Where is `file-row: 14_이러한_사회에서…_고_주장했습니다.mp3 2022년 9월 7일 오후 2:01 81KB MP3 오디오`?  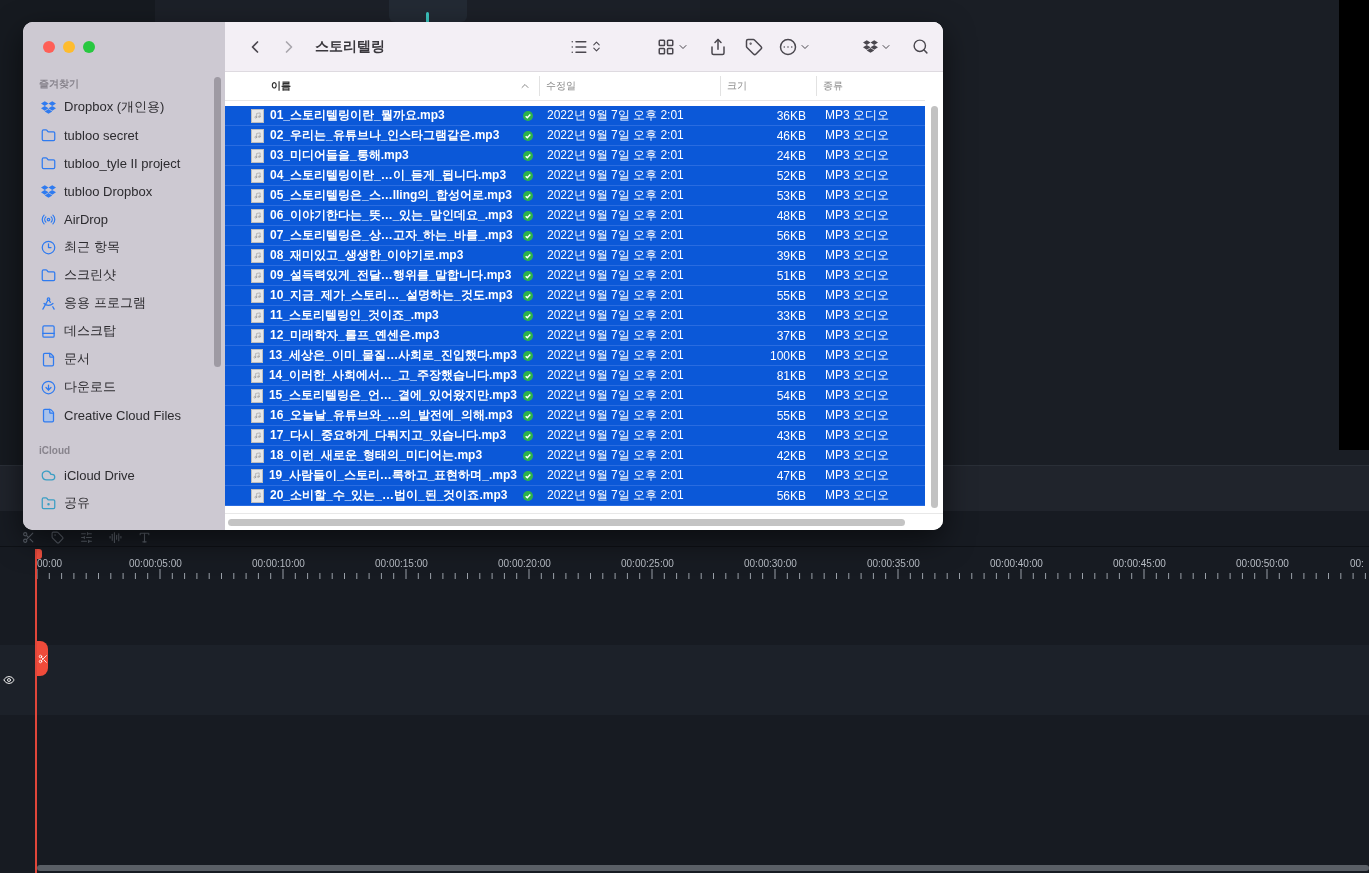 file-row: 14_이러한_사회에서…_고_주장했습니다.mp3 2022년 9월 7일 오후 2:01 81KB MP3 오디오 is located at coordinates (575, 376).